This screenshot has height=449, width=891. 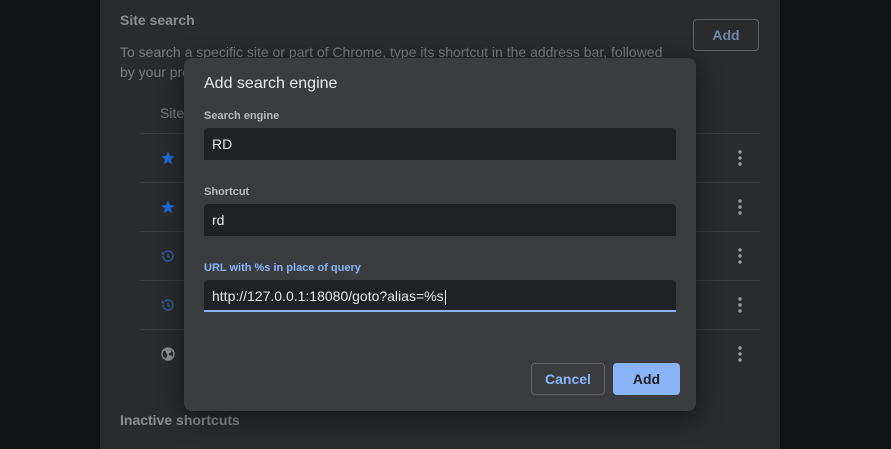 What do you see at coordinates (227, 192) in the screenshot?
I see `shortcut-label: Shortcut` at bounding box center [227, 192].